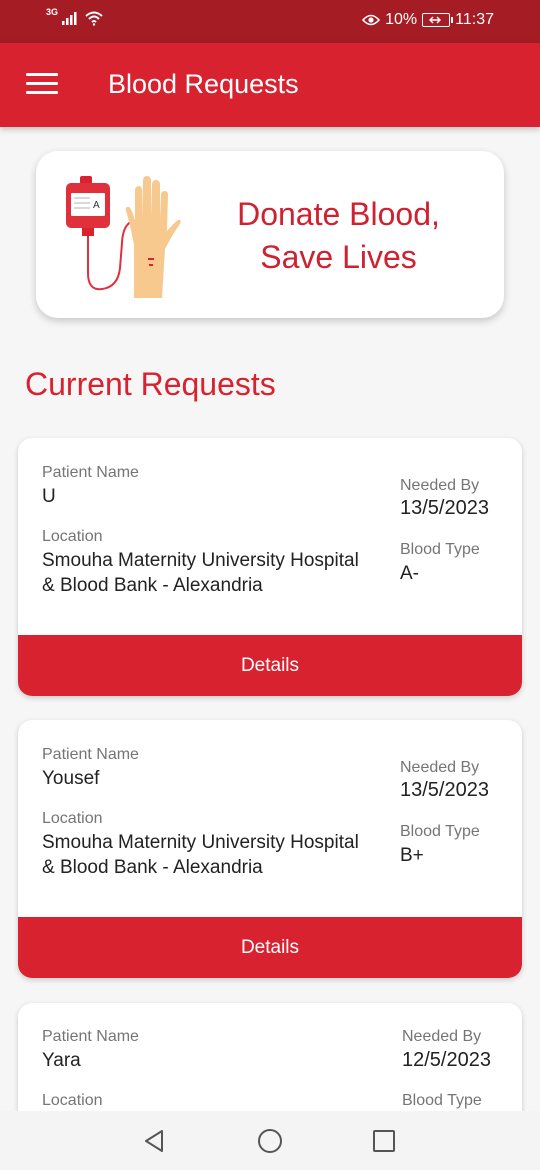  Describe the element at coordinates (384, 1141) in the screenshot. I see `recents-icon` at that location.